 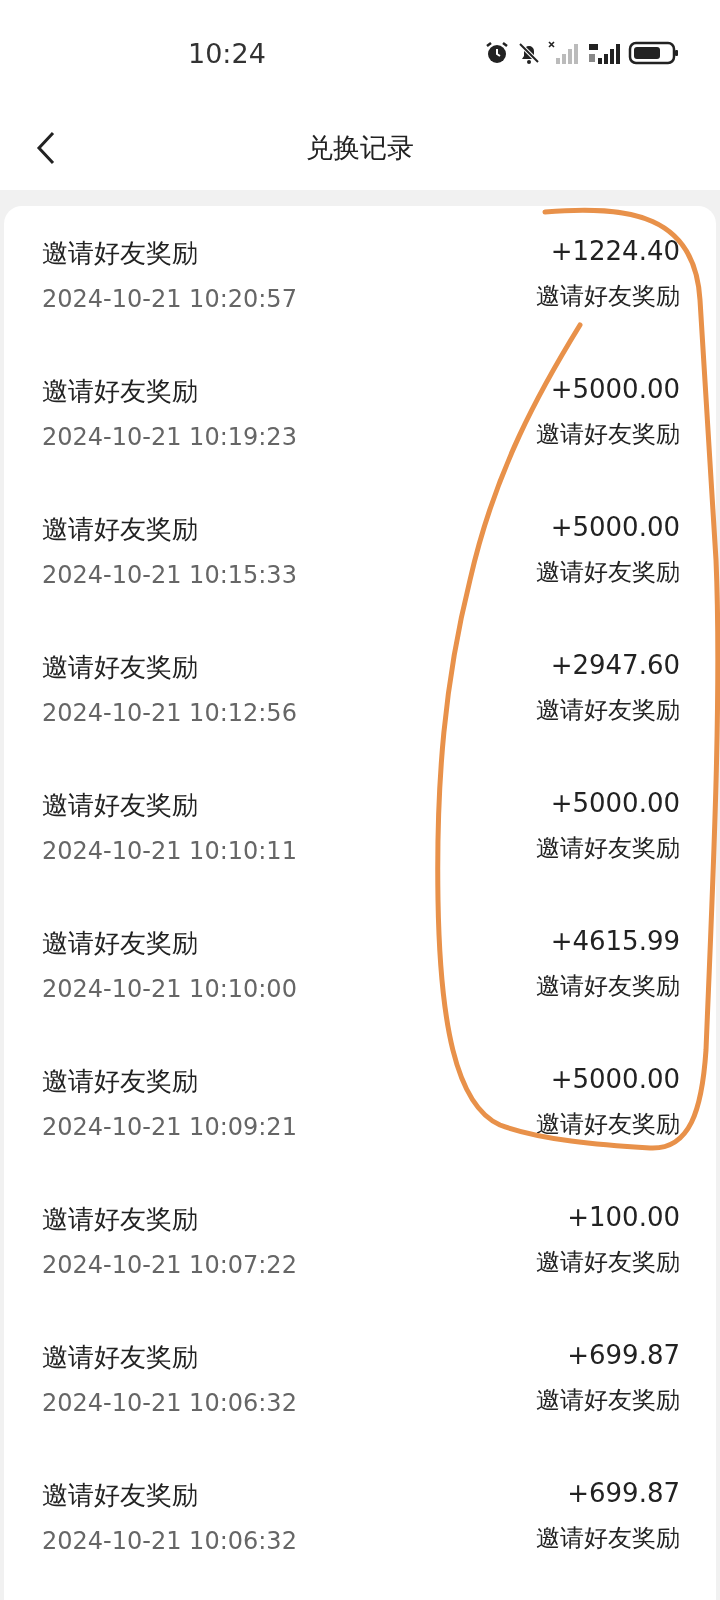 What do you see at coordinates (227, 53) in the screenshot?
I see `status-time: 10:24` at bounding box center [227, 53].